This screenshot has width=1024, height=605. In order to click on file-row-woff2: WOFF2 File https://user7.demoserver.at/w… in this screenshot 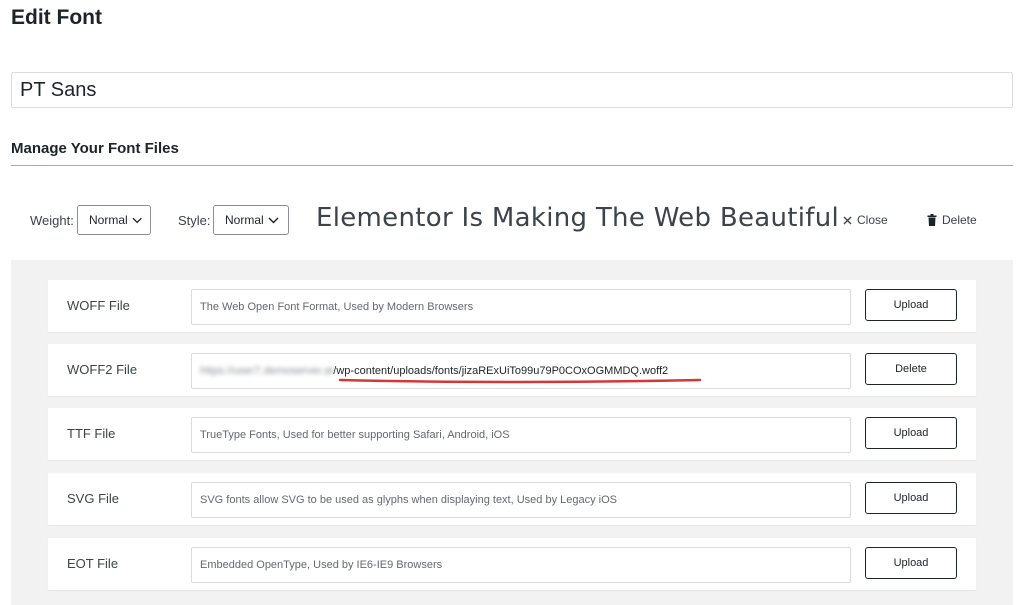, I will do `click(512, 370)`.